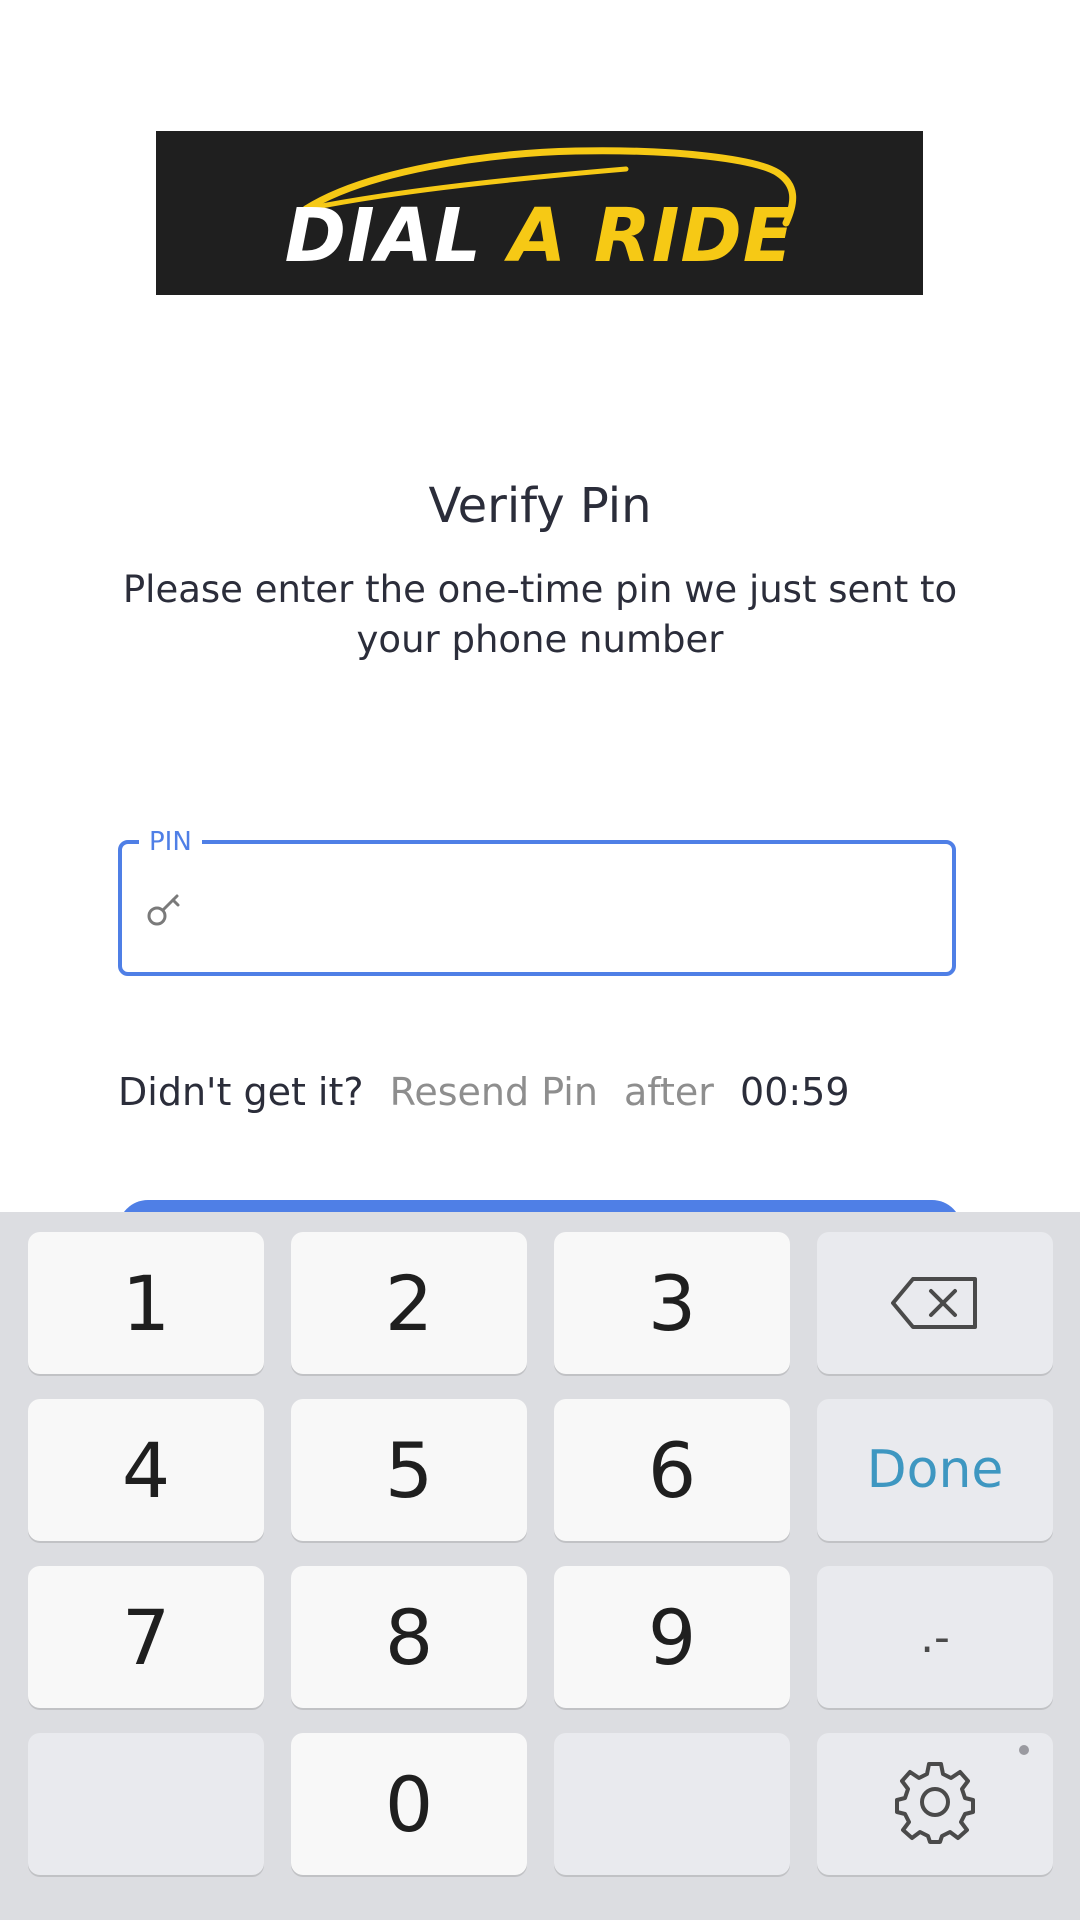  Describe the element at coordinates (672, 1804) in the screenshot. I see `blank-key-right` at that location.